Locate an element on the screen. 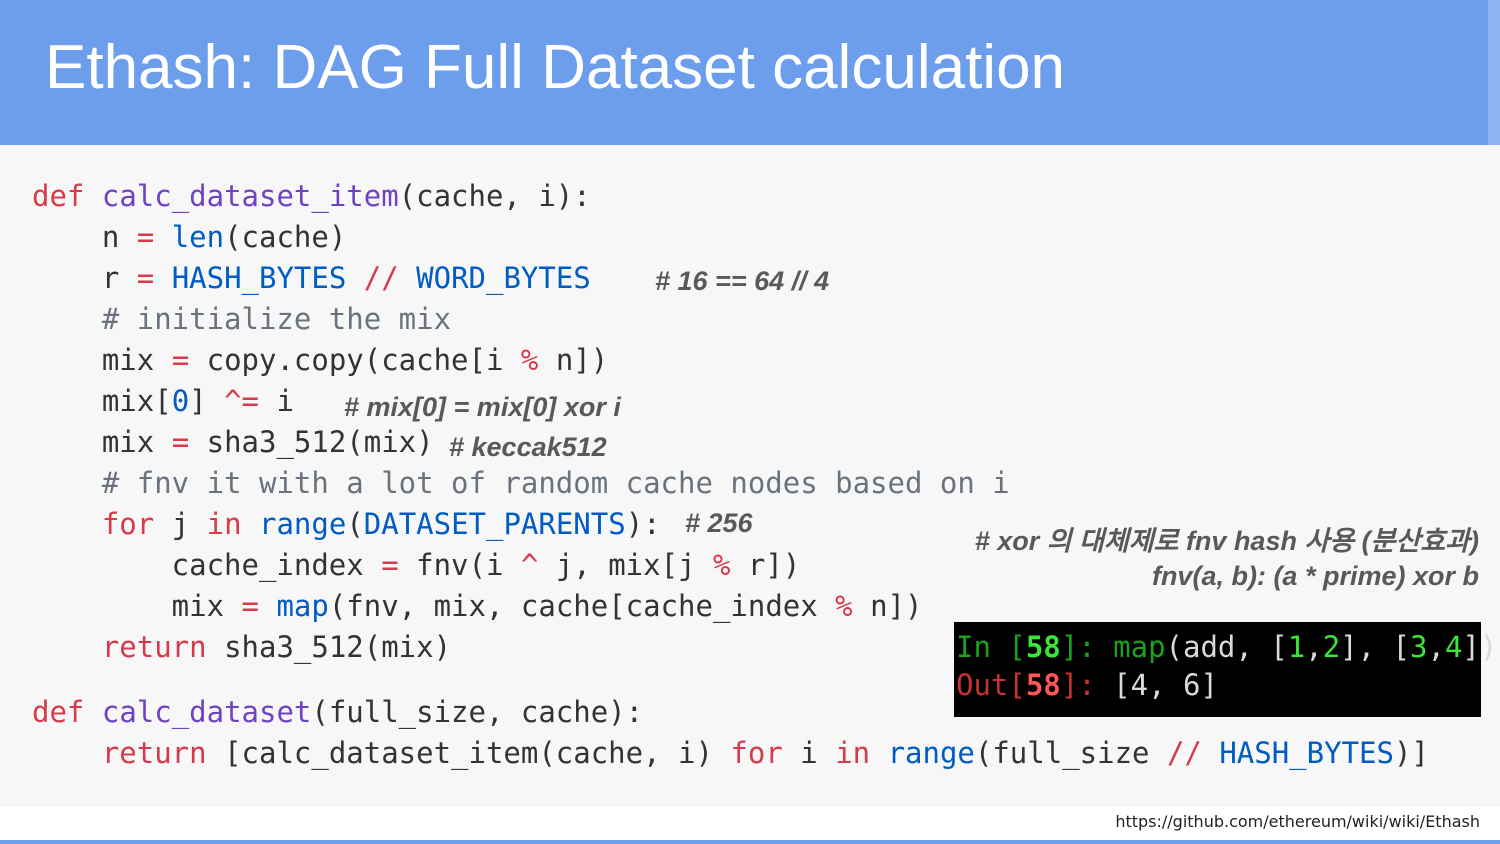 The height and width of the screenshot is (844, 1500). code-line-for-loop: for j in range(DATASET_PARENTS): is located at coordinates (381, 524).